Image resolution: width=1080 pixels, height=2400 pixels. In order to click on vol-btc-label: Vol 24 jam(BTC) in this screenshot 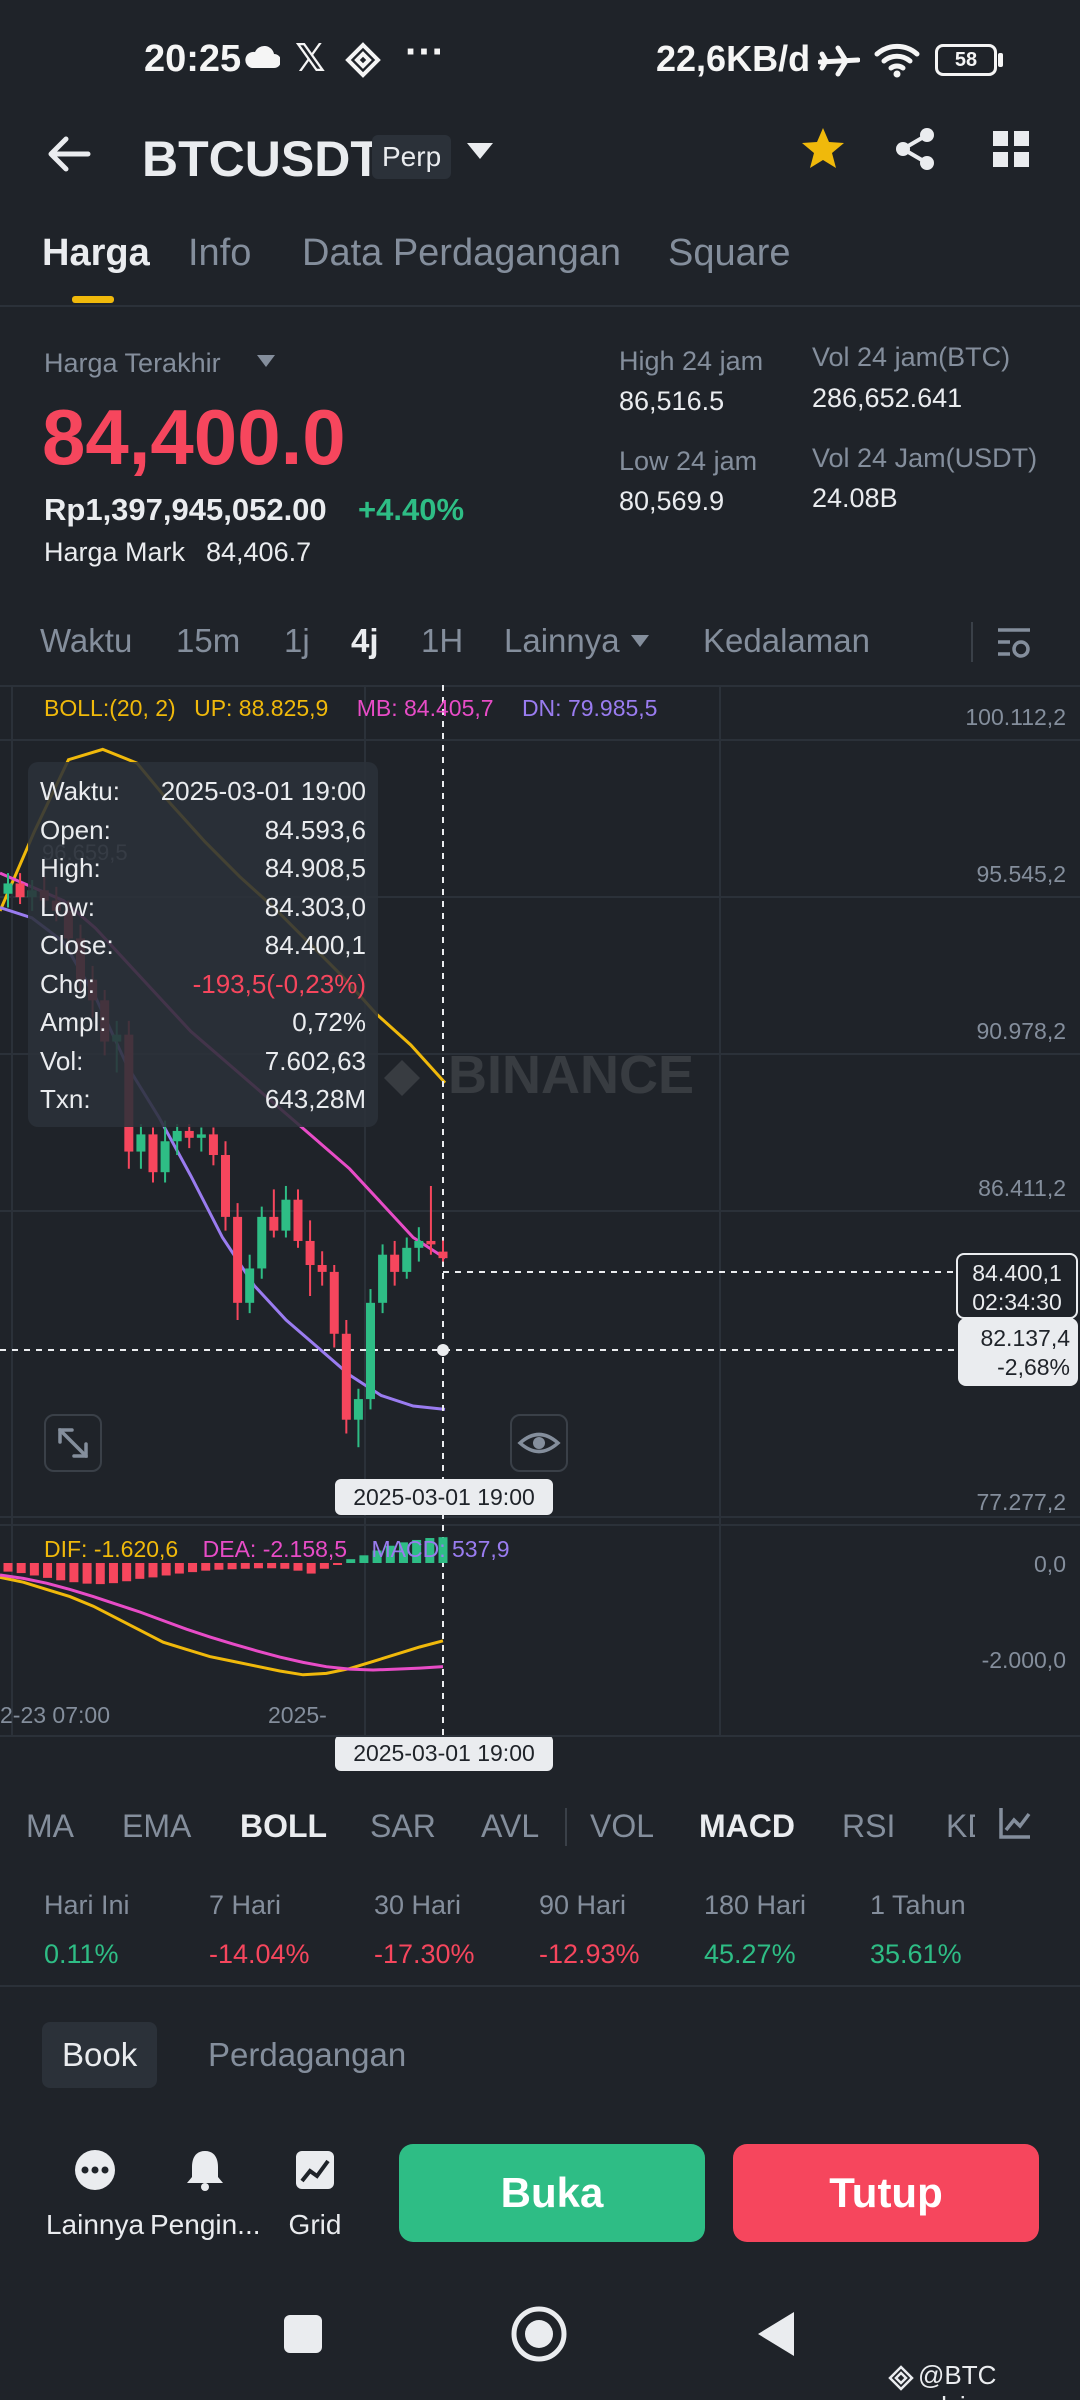, I will do `click(911, 357)`.